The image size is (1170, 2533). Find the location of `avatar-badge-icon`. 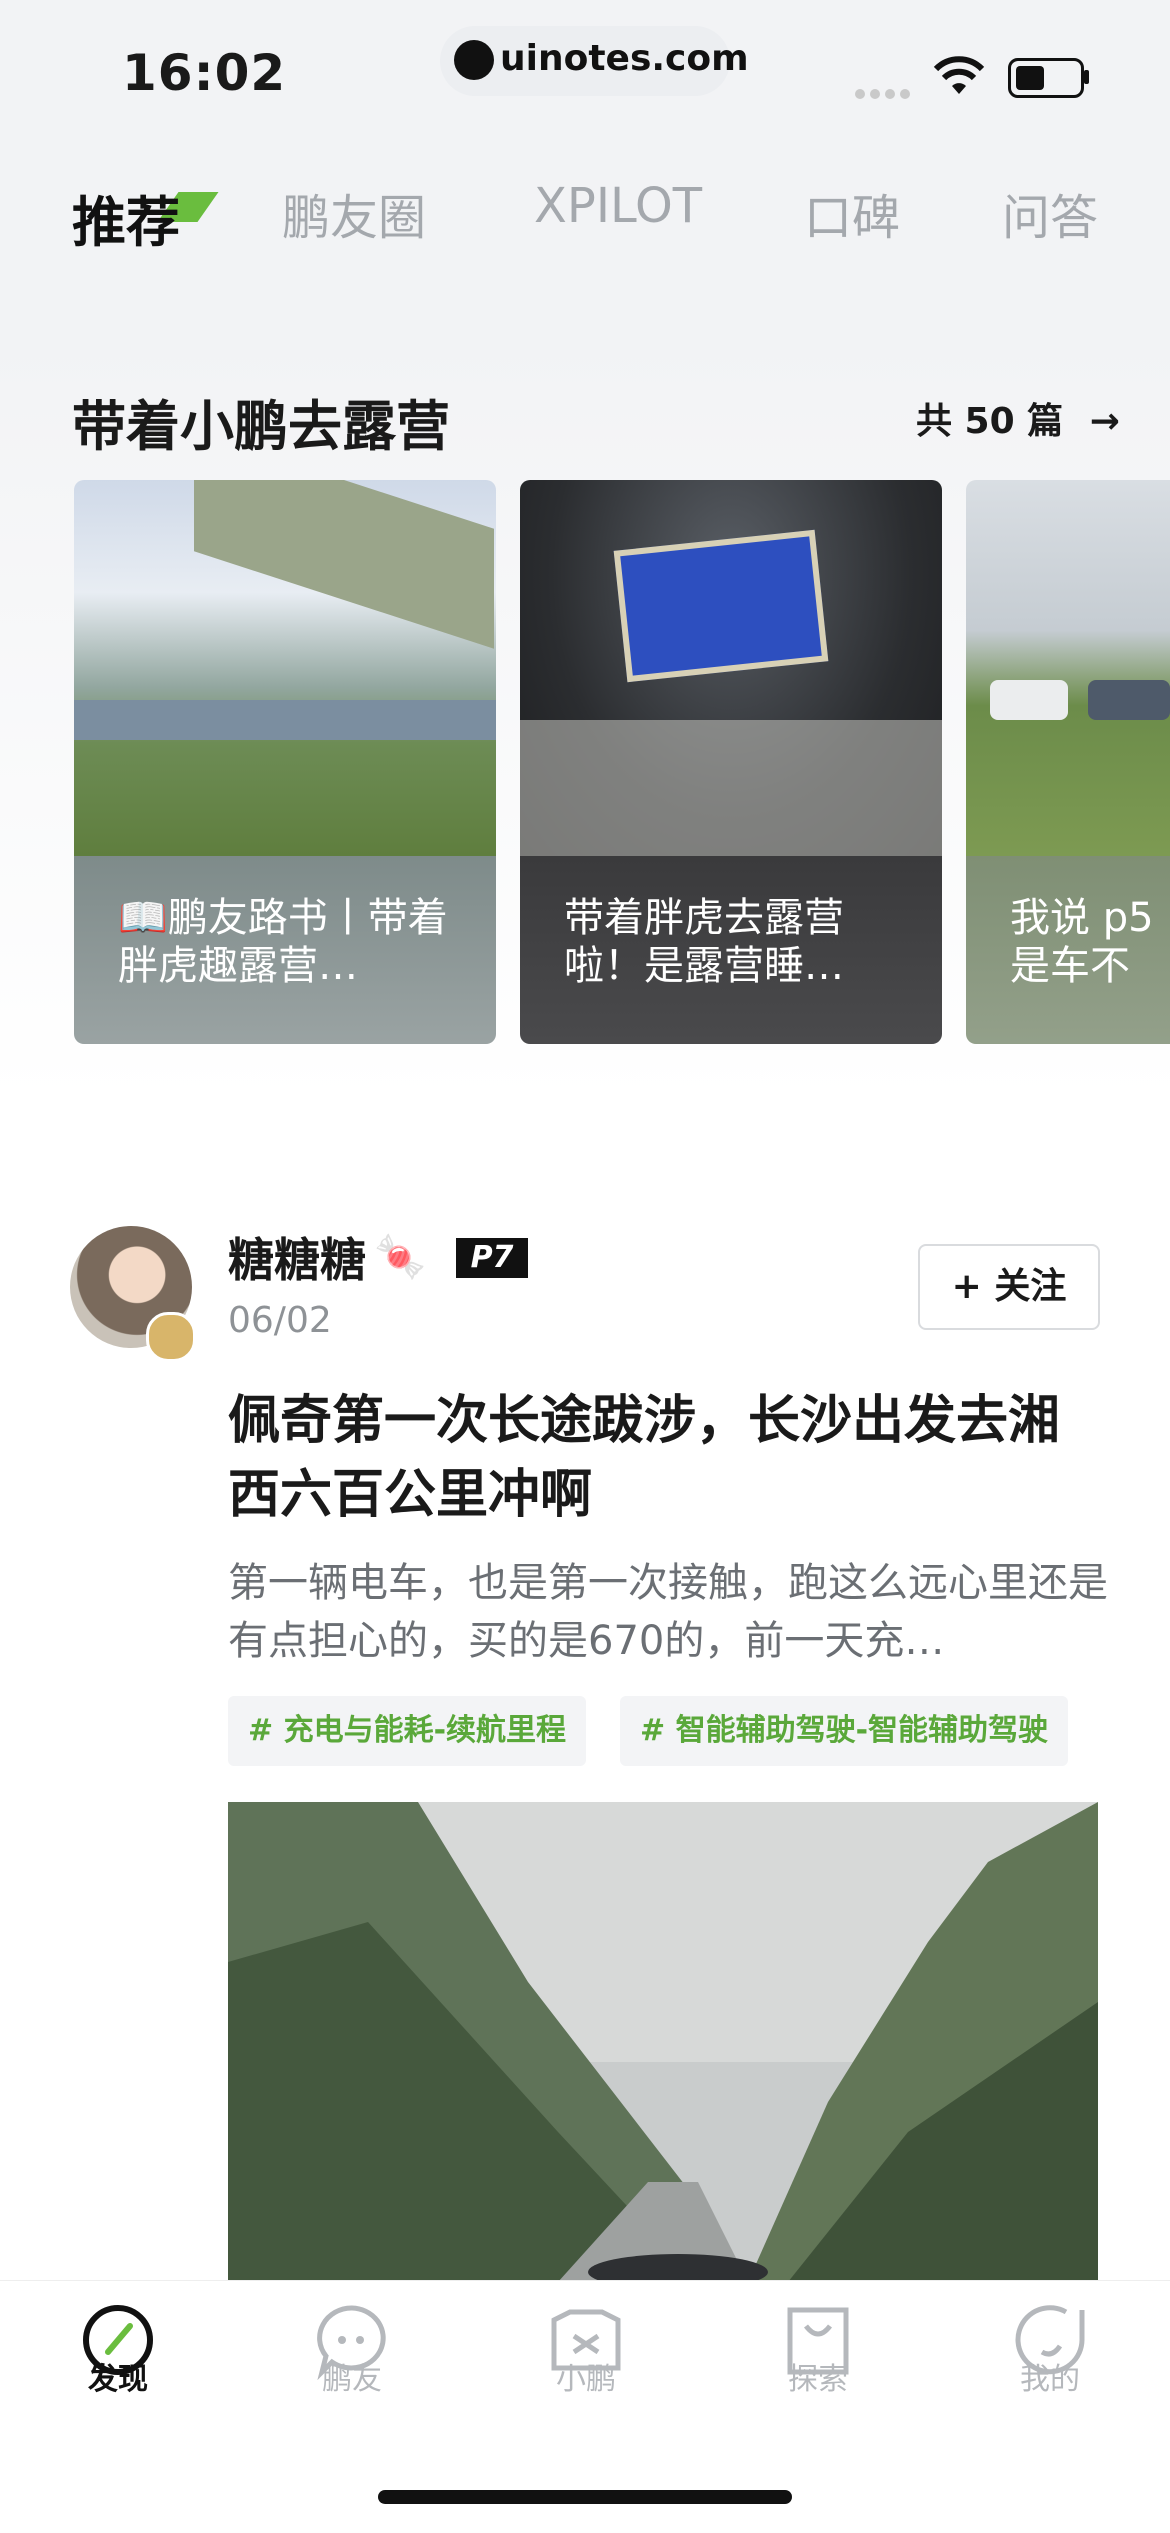

avatar-badge-icon is located at coordinates (171, 1337).